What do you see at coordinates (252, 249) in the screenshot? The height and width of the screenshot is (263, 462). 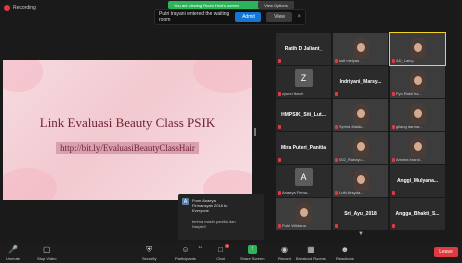 I see `share-arrow-icon: ↑` at bounding box center [252, 249].